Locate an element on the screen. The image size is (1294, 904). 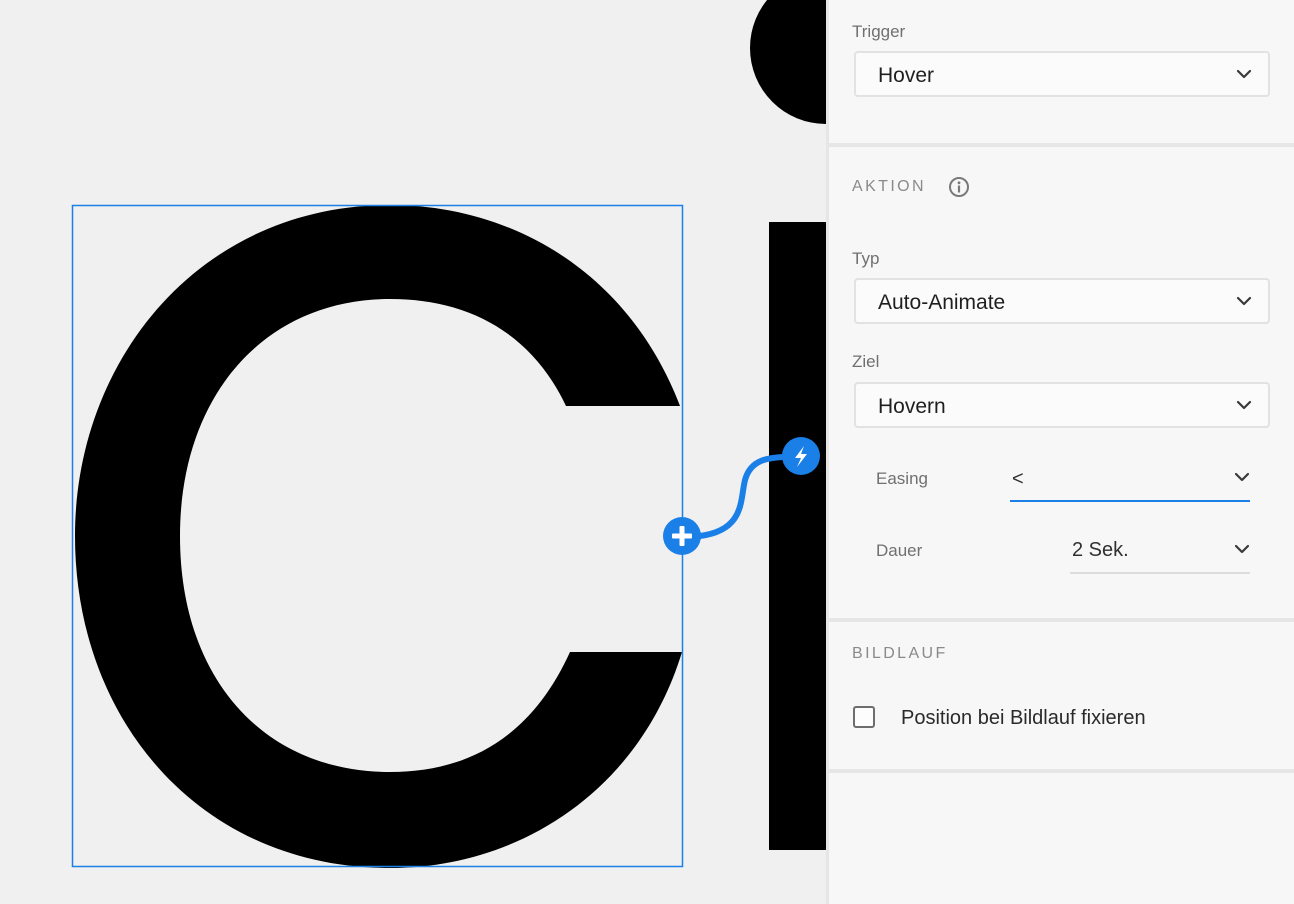
circle-shape is located at coordinates (788, 62).